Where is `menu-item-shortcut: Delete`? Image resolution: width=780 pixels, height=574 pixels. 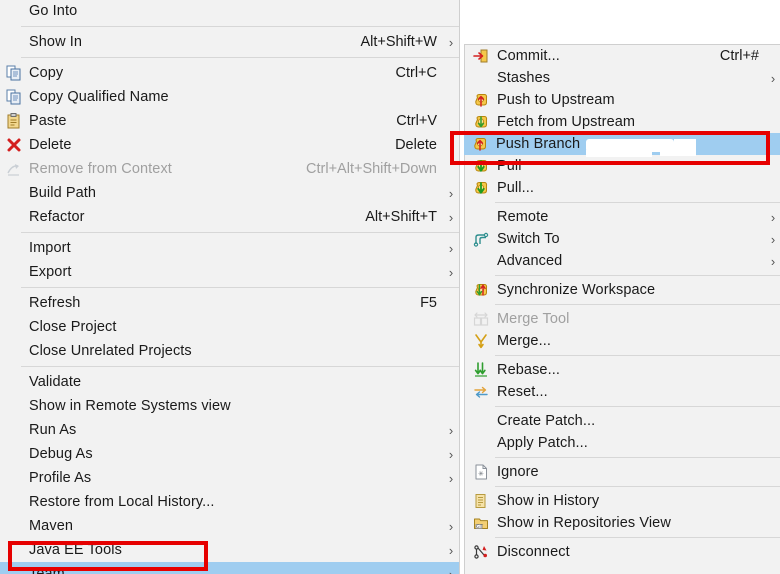
menu-item-shortcut: Delete is located at coordinates (416, 145).